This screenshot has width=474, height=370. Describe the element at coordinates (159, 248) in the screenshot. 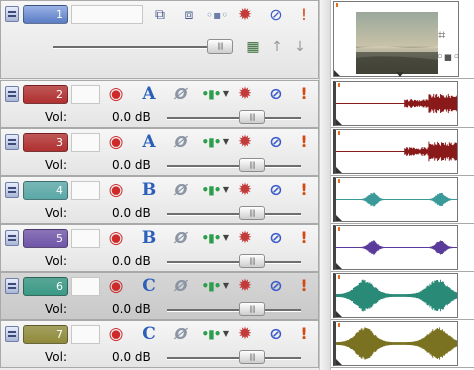

I see `audio-track-header: 5 ◉ B Ø •▮• ▼ ✹ ⊘ ! Vol: 0.0 dB` at that location.